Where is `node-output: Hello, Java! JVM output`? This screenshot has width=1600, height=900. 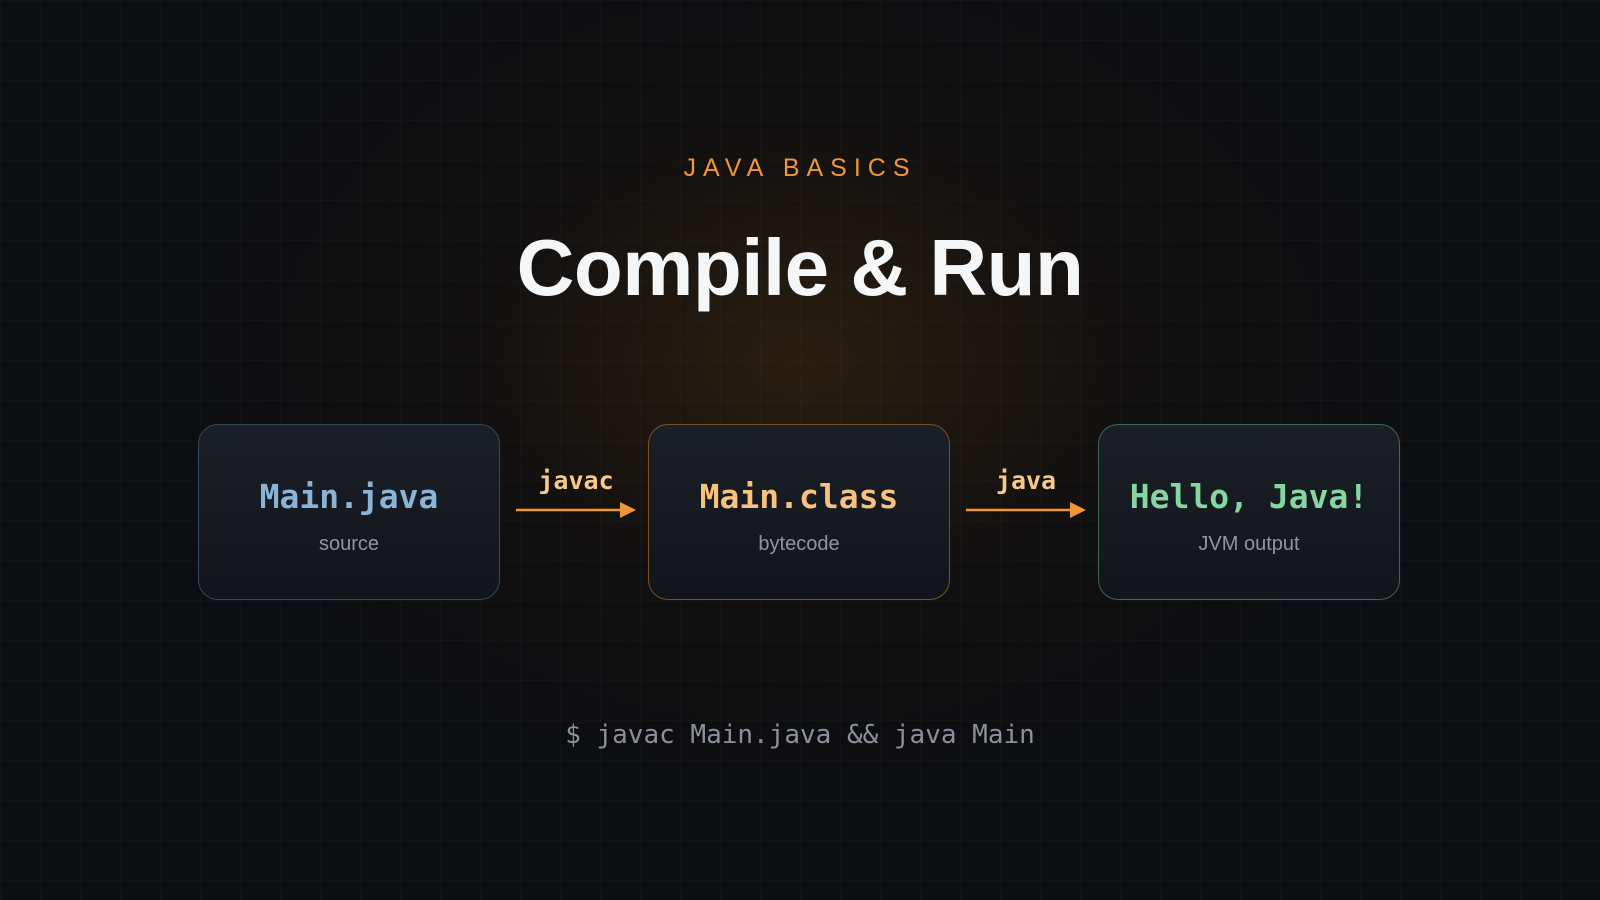 node-output: Hello, Java! JVM output is located at coordinates (1249, 512).